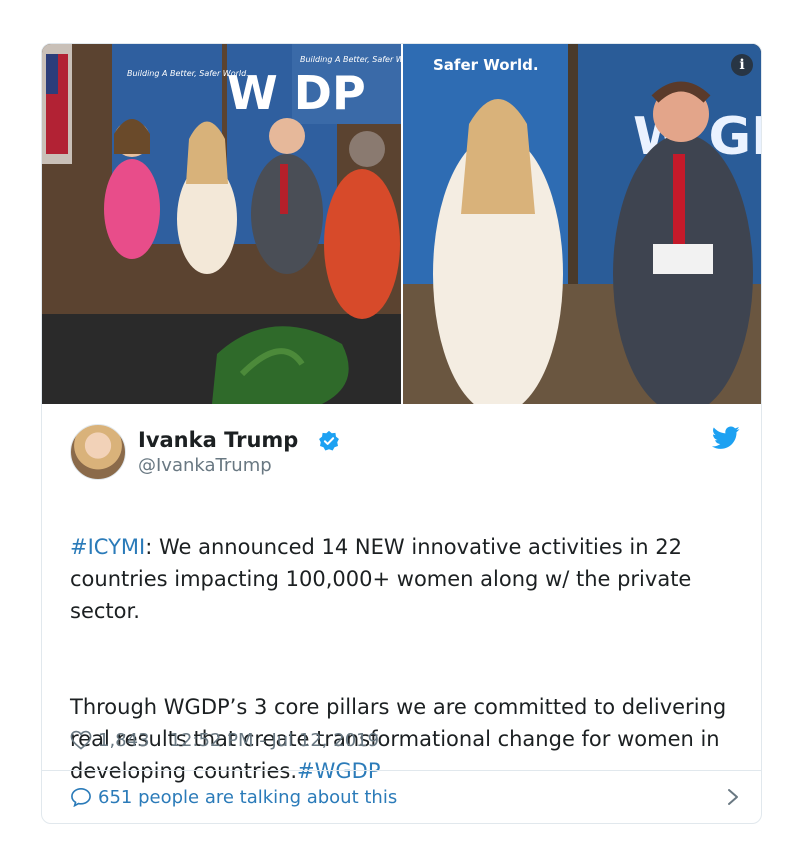 The height and width of the screenshot is (856, 800). Describe the element at coordinates (124, 740) in the screenshot. I see `like-count: 1,843` at that location.